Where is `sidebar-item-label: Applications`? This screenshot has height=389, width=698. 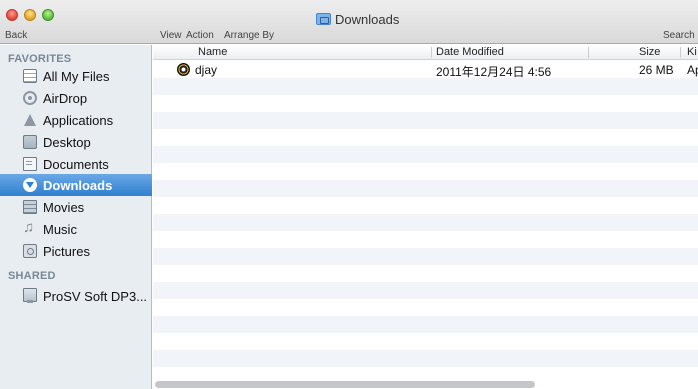 sidebar-item-label: Applications is located at coordinates (78, 120).